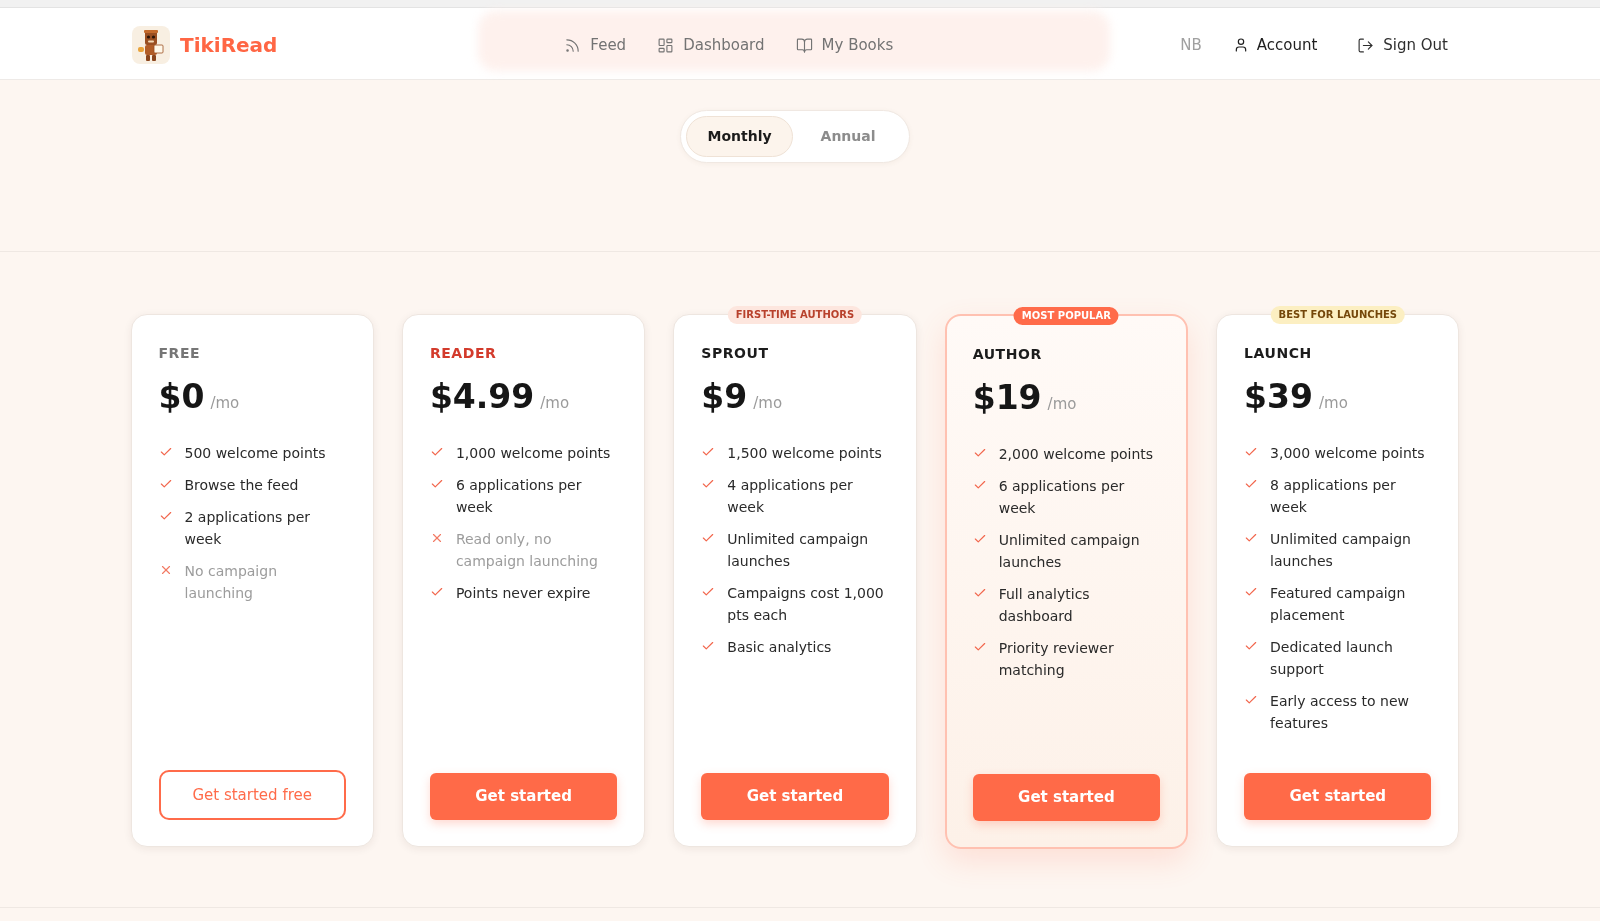 This screenshot has width=1600, height=921. What do you see at coordinates (711, 45) in the screenshot?
I see `nav-link: Dashboard` at bounding box center [711, 45].